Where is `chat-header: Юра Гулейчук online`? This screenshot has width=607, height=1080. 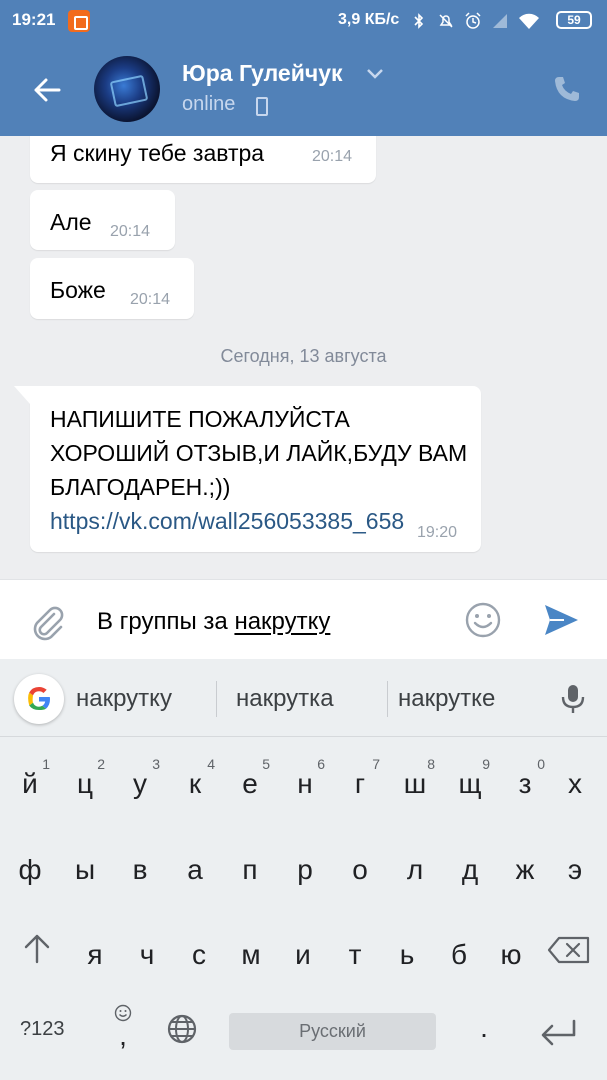 chat-header: Юра Гулейчук online is located at coordinates (303, 88).